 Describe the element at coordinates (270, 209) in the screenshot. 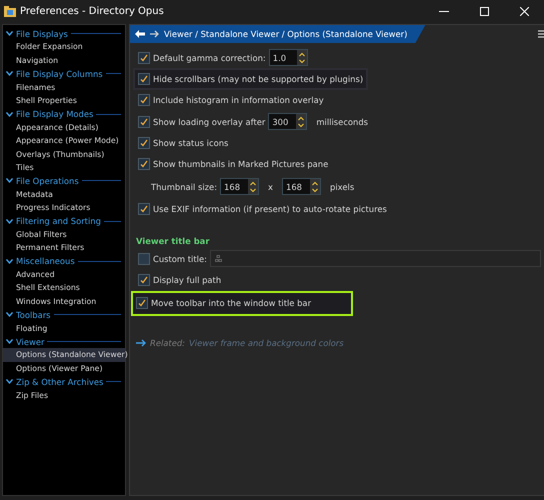

I see `checkbox-label: Use EXIF information (if present) to auto-rotate pictures` at that location.